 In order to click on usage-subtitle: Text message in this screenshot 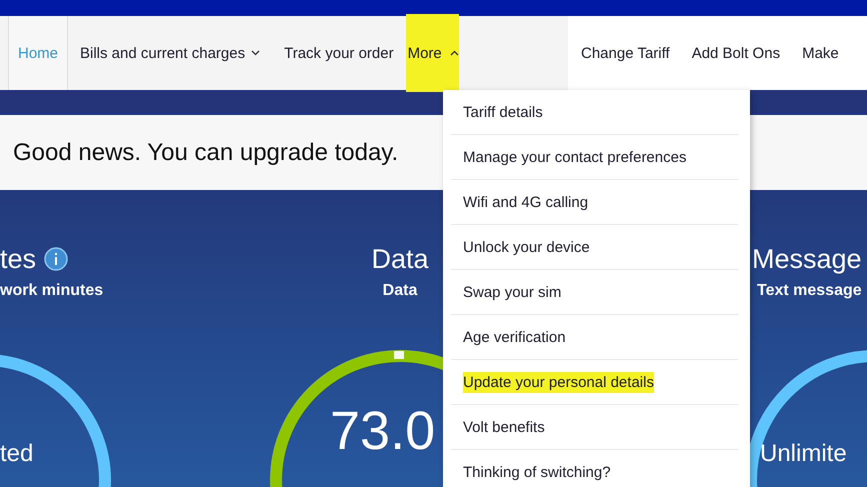, I will do `click(809, 291)`.